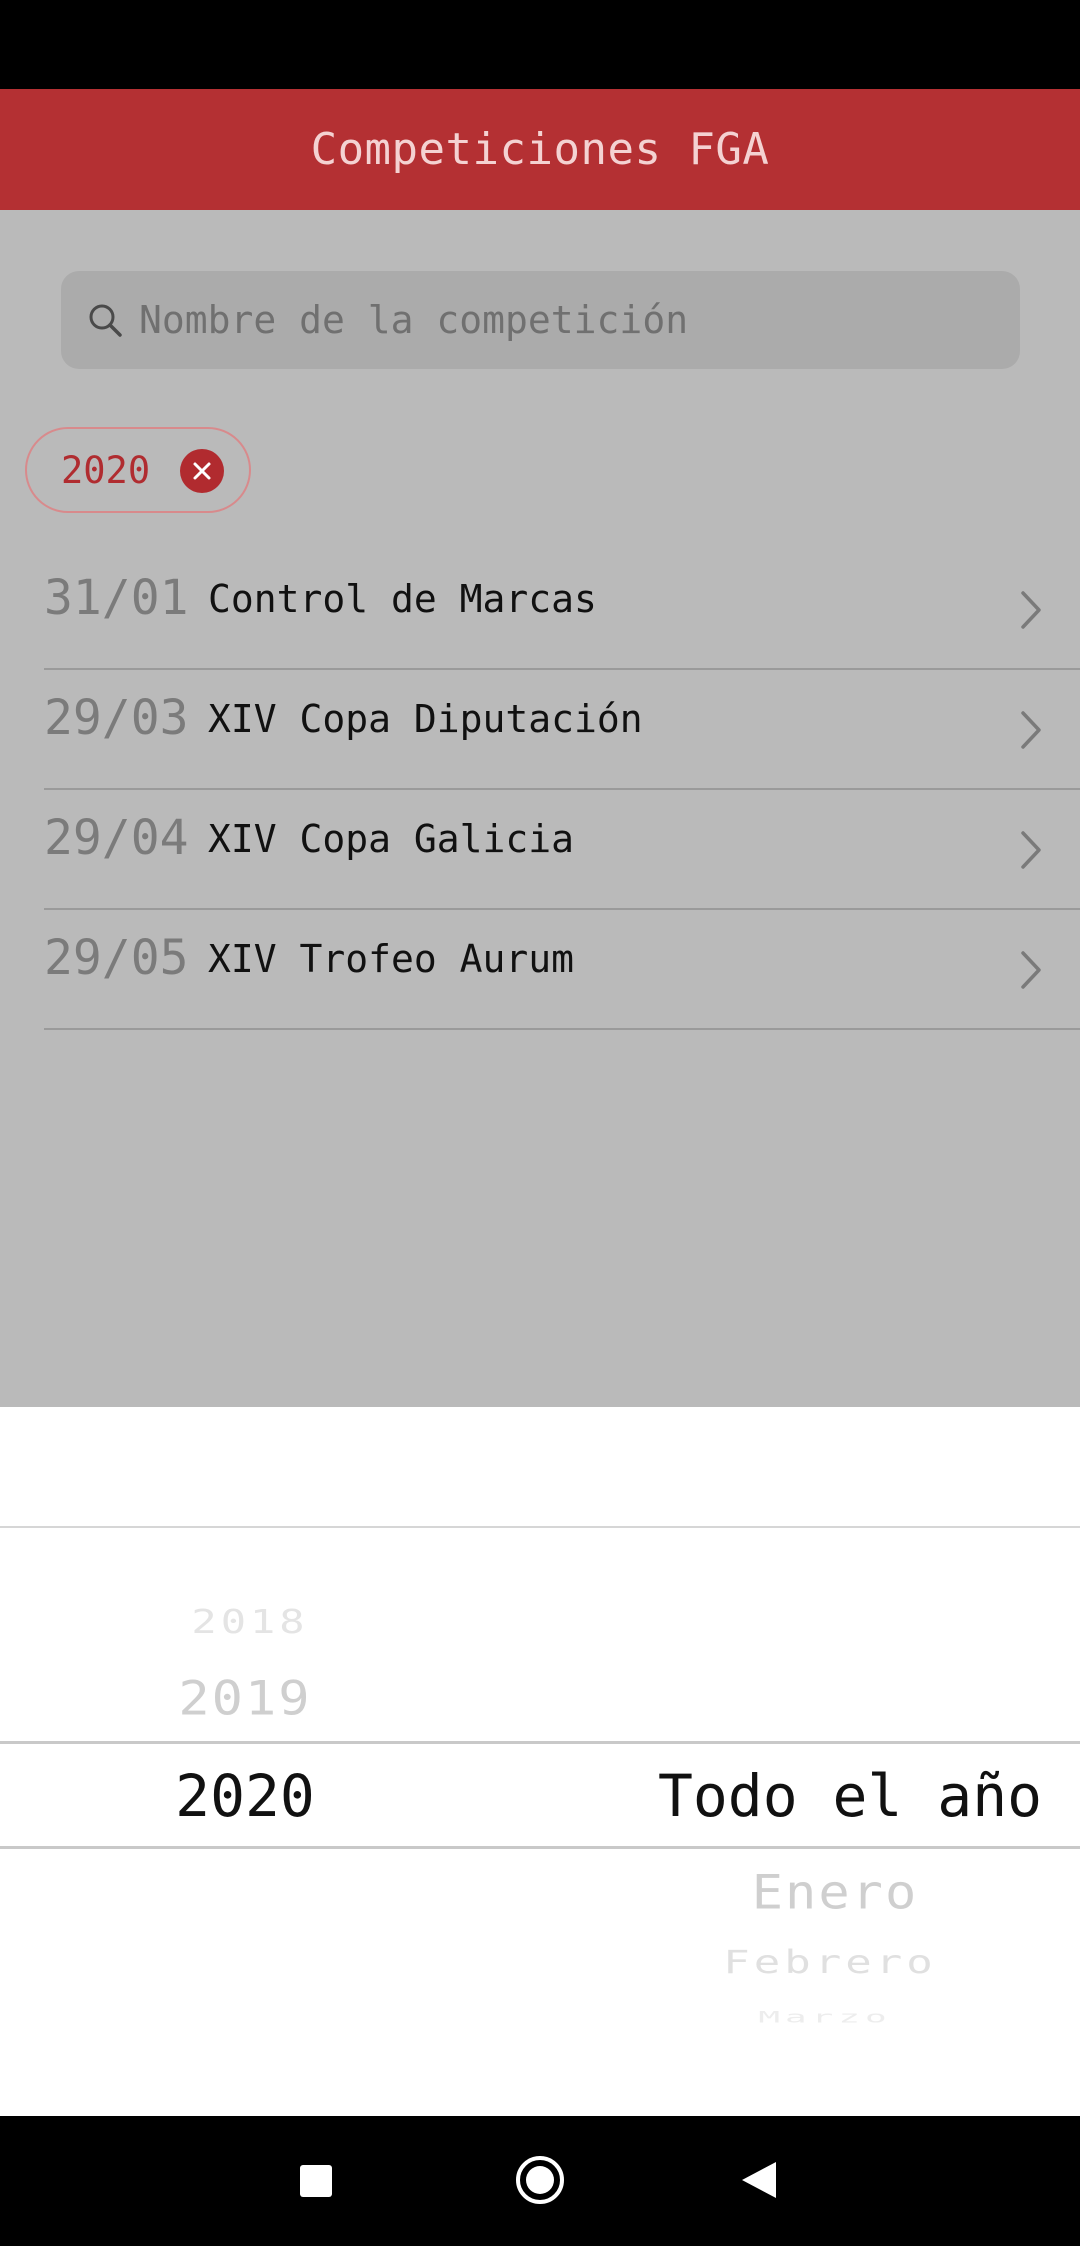 The image size is (1080, 2246). I want to click on search-box, so click(540, 320).